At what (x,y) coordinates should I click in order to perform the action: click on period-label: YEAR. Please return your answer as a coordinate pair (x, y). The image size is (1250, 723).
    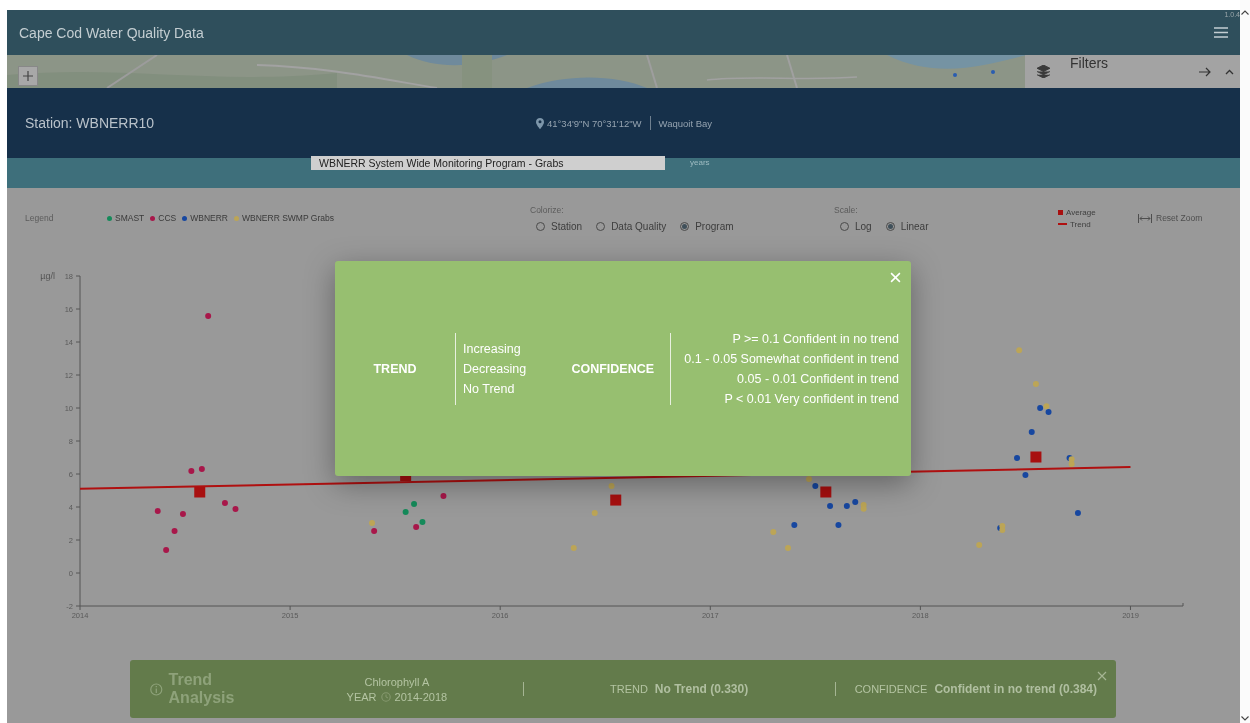
    Looking at the image, I should click on (361, 696).